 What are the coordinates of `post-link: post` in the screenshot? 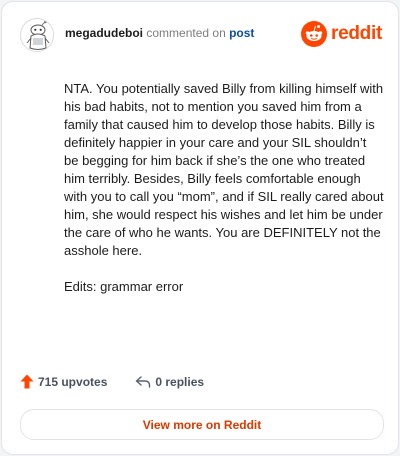 It's located at (241, 33).